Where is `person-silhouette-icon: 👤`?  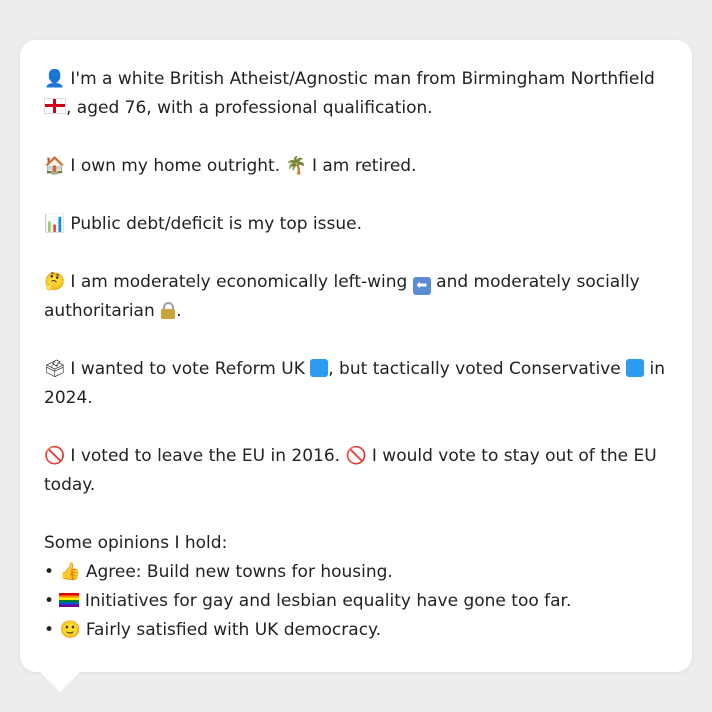 person-silhouette-icon: 👤 is located at coordinates (55, 79).